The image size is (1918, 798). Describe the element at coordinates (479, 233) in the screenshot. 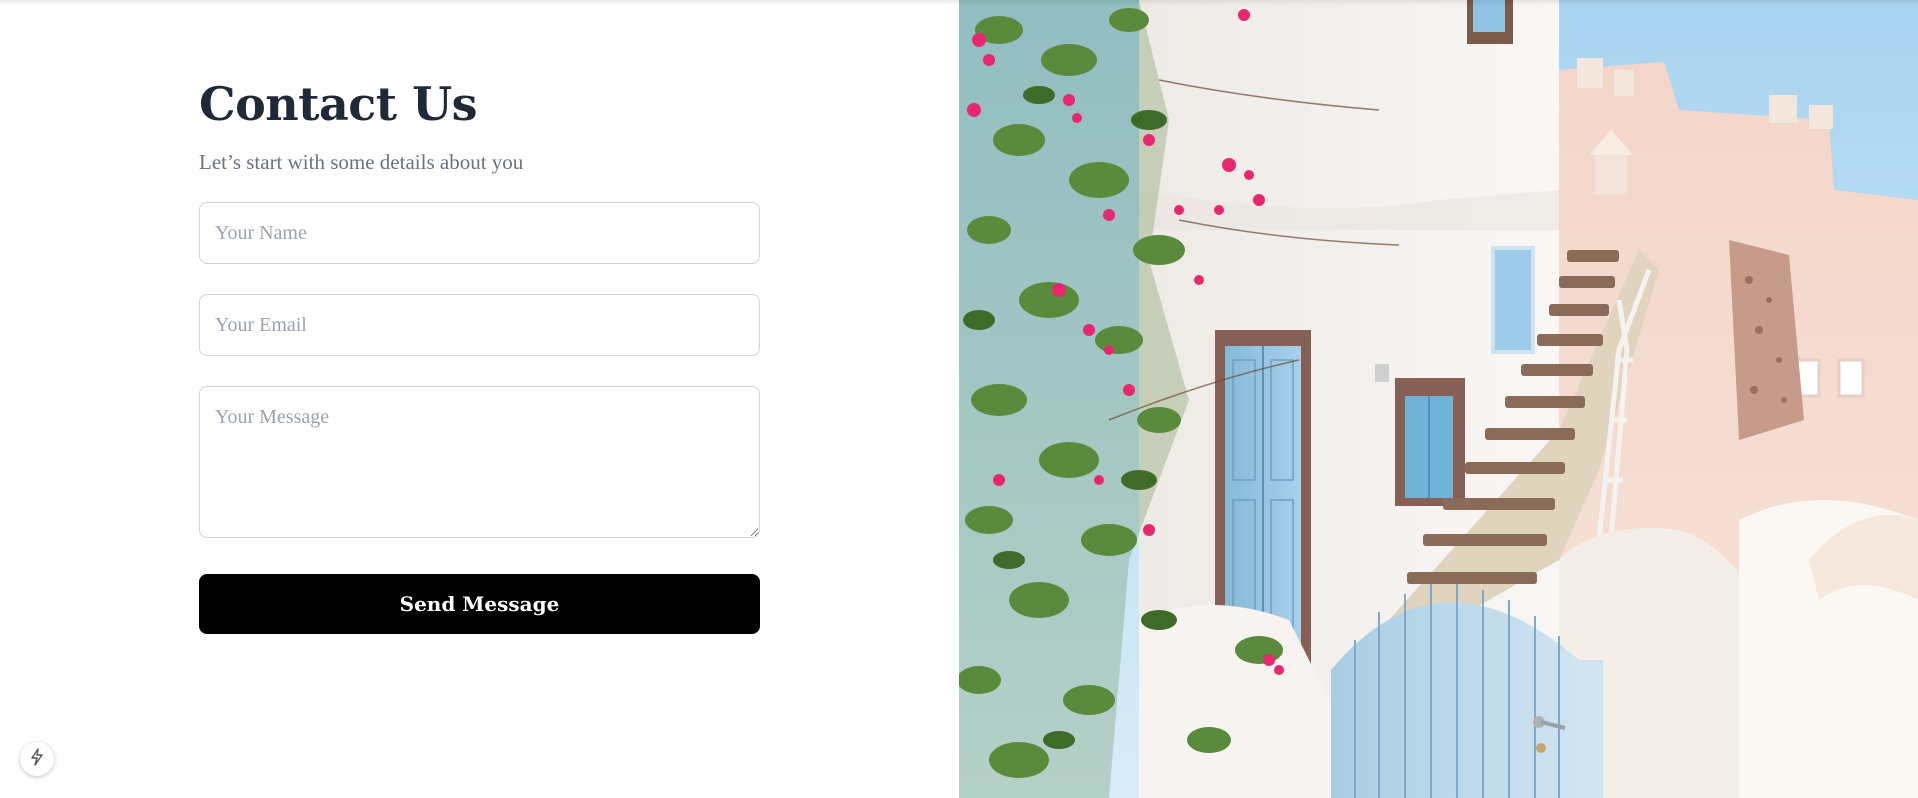

I see `name-field` at that location.